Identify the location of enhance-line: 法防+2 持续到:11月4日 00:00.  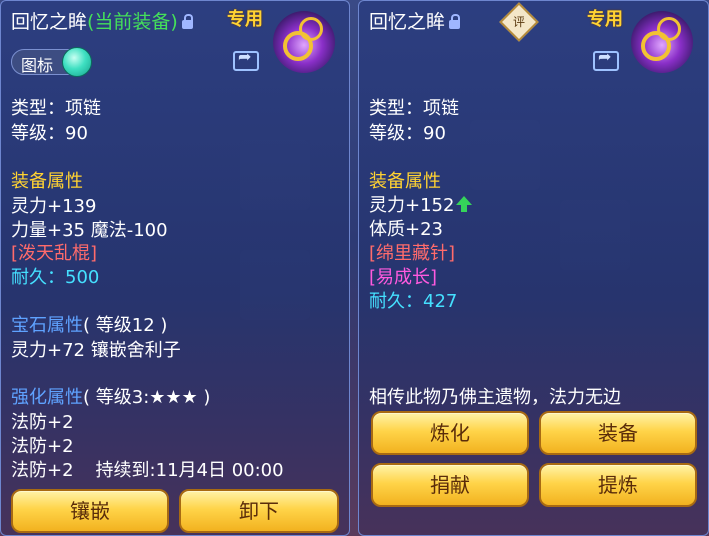
(147, 469).